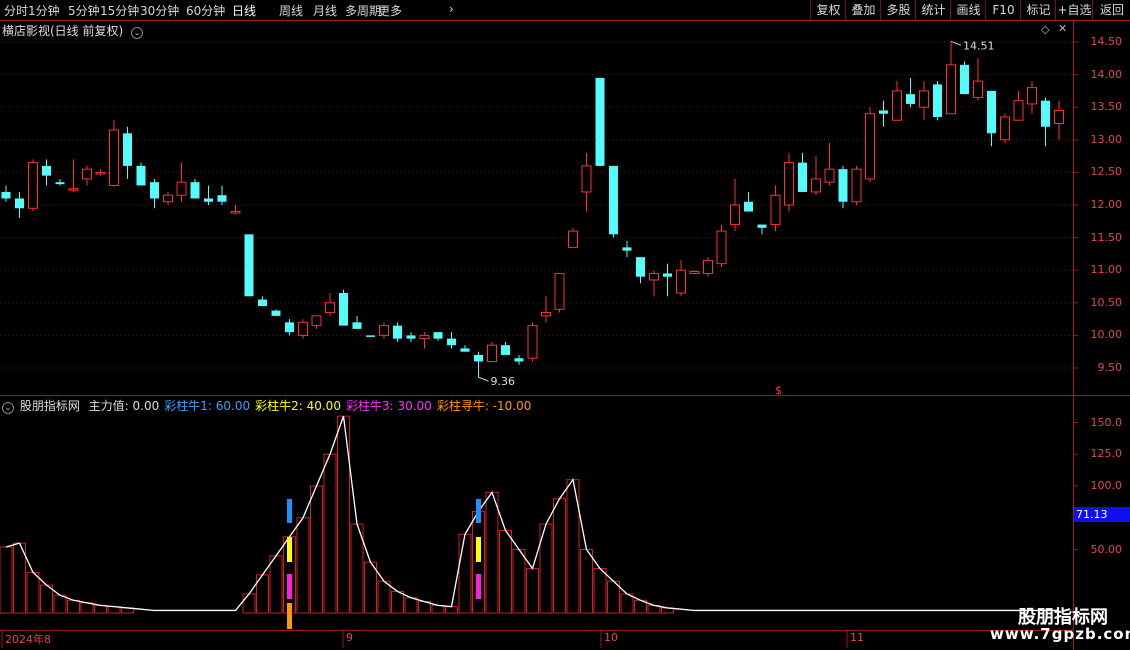  What do you see at coordinates (1110, 367) in the screenshot?
I see `price-tick-label: 9.50` at bounding box center [1110, 367].